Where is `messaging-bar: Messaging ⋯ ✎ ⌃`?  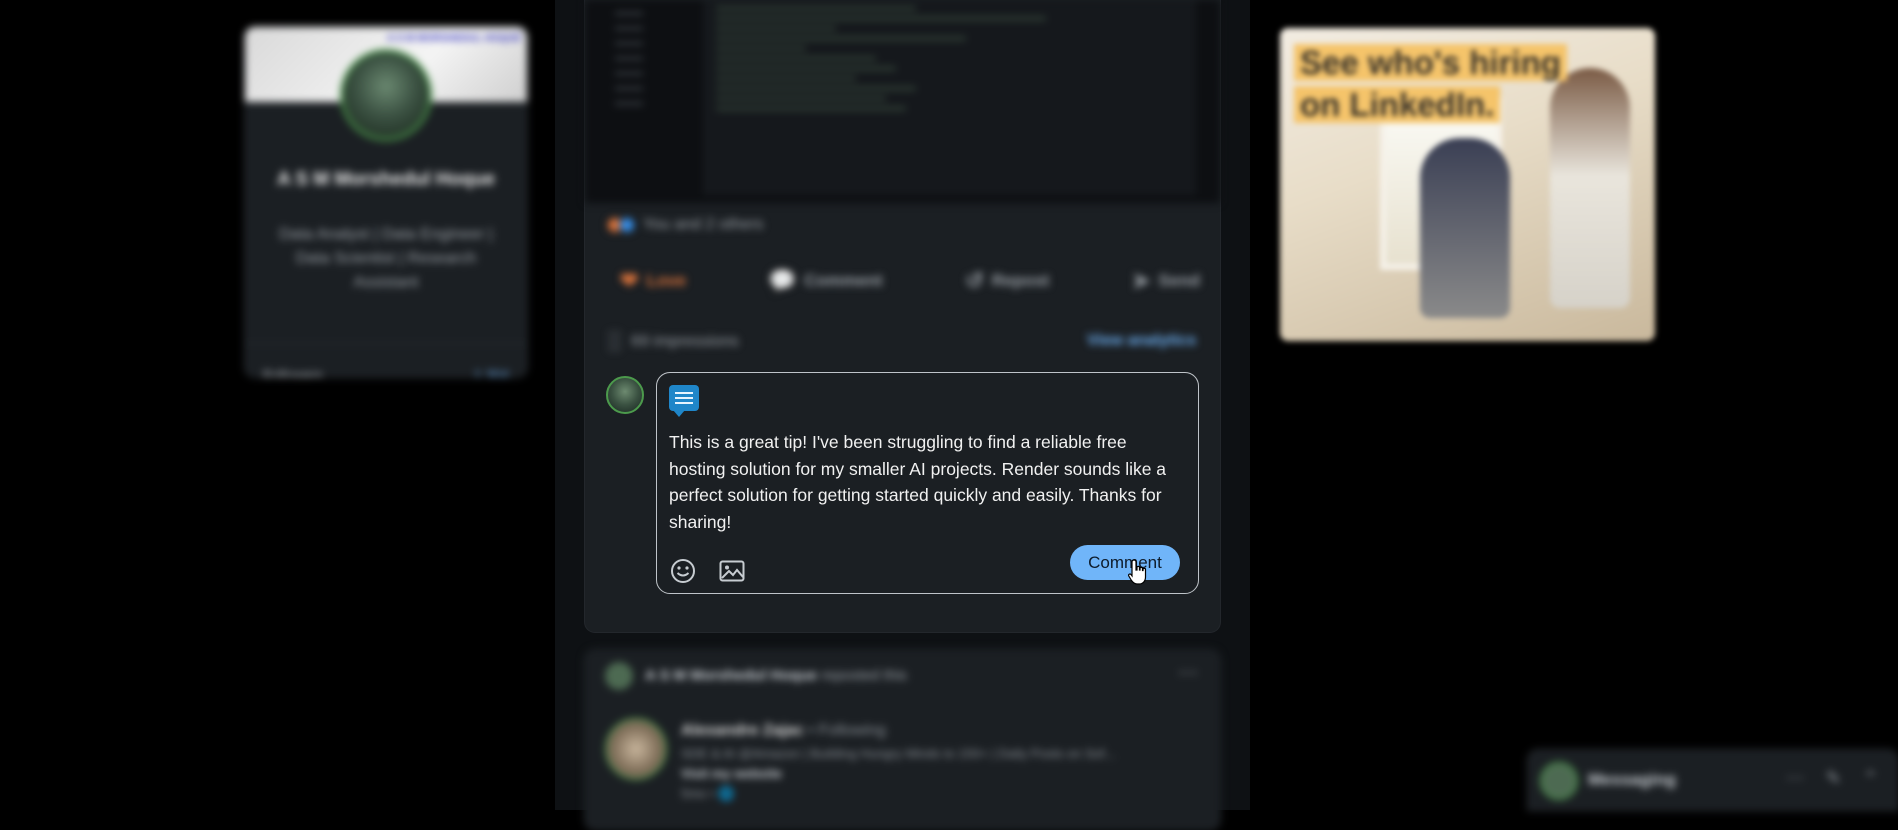 messaging-bar: Messaging ⋯ ✎ ⌃ is located at coordinates (1713, 780).